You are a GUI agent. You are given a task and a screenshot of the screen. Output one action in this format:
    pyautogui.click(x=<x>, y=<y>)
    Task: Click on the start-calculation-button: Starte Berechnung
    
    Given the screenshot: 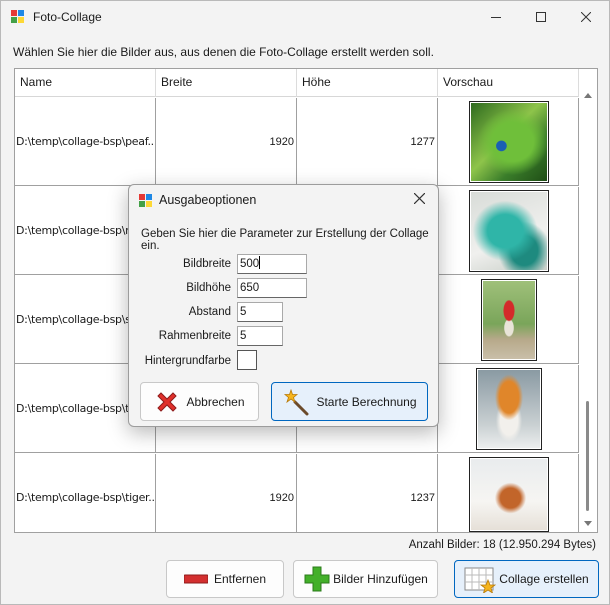 What is the action you would take?
    pyautogui.click(x=349, y=401)
    